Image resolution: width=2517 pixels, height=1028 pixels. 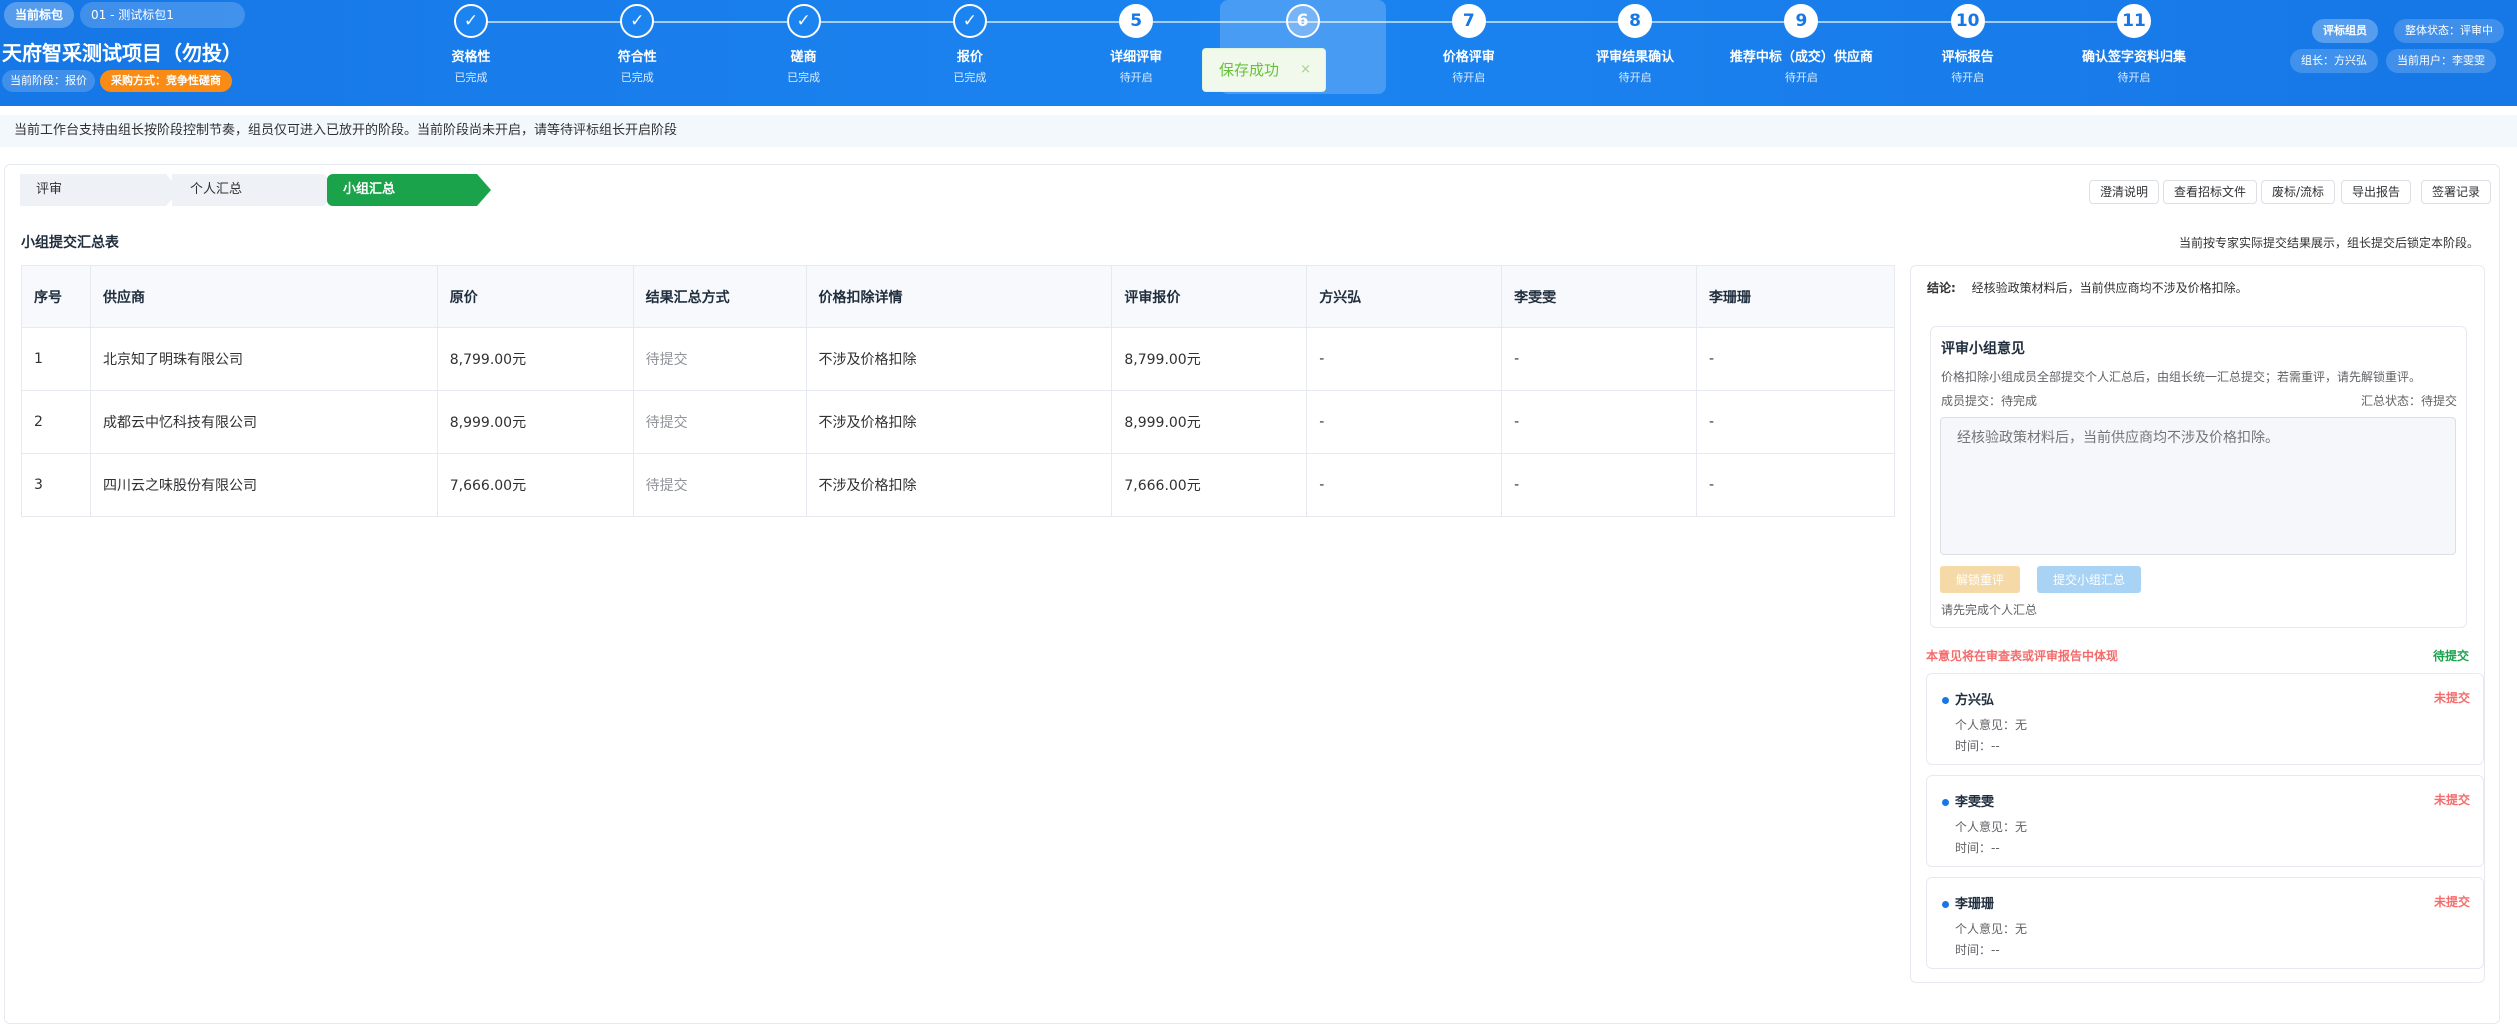 What do you see at coordinates (1136, 44) in the screenshot?
I see `step-5: 5 详细评审 待开启` at bounding box center [1136, 44].